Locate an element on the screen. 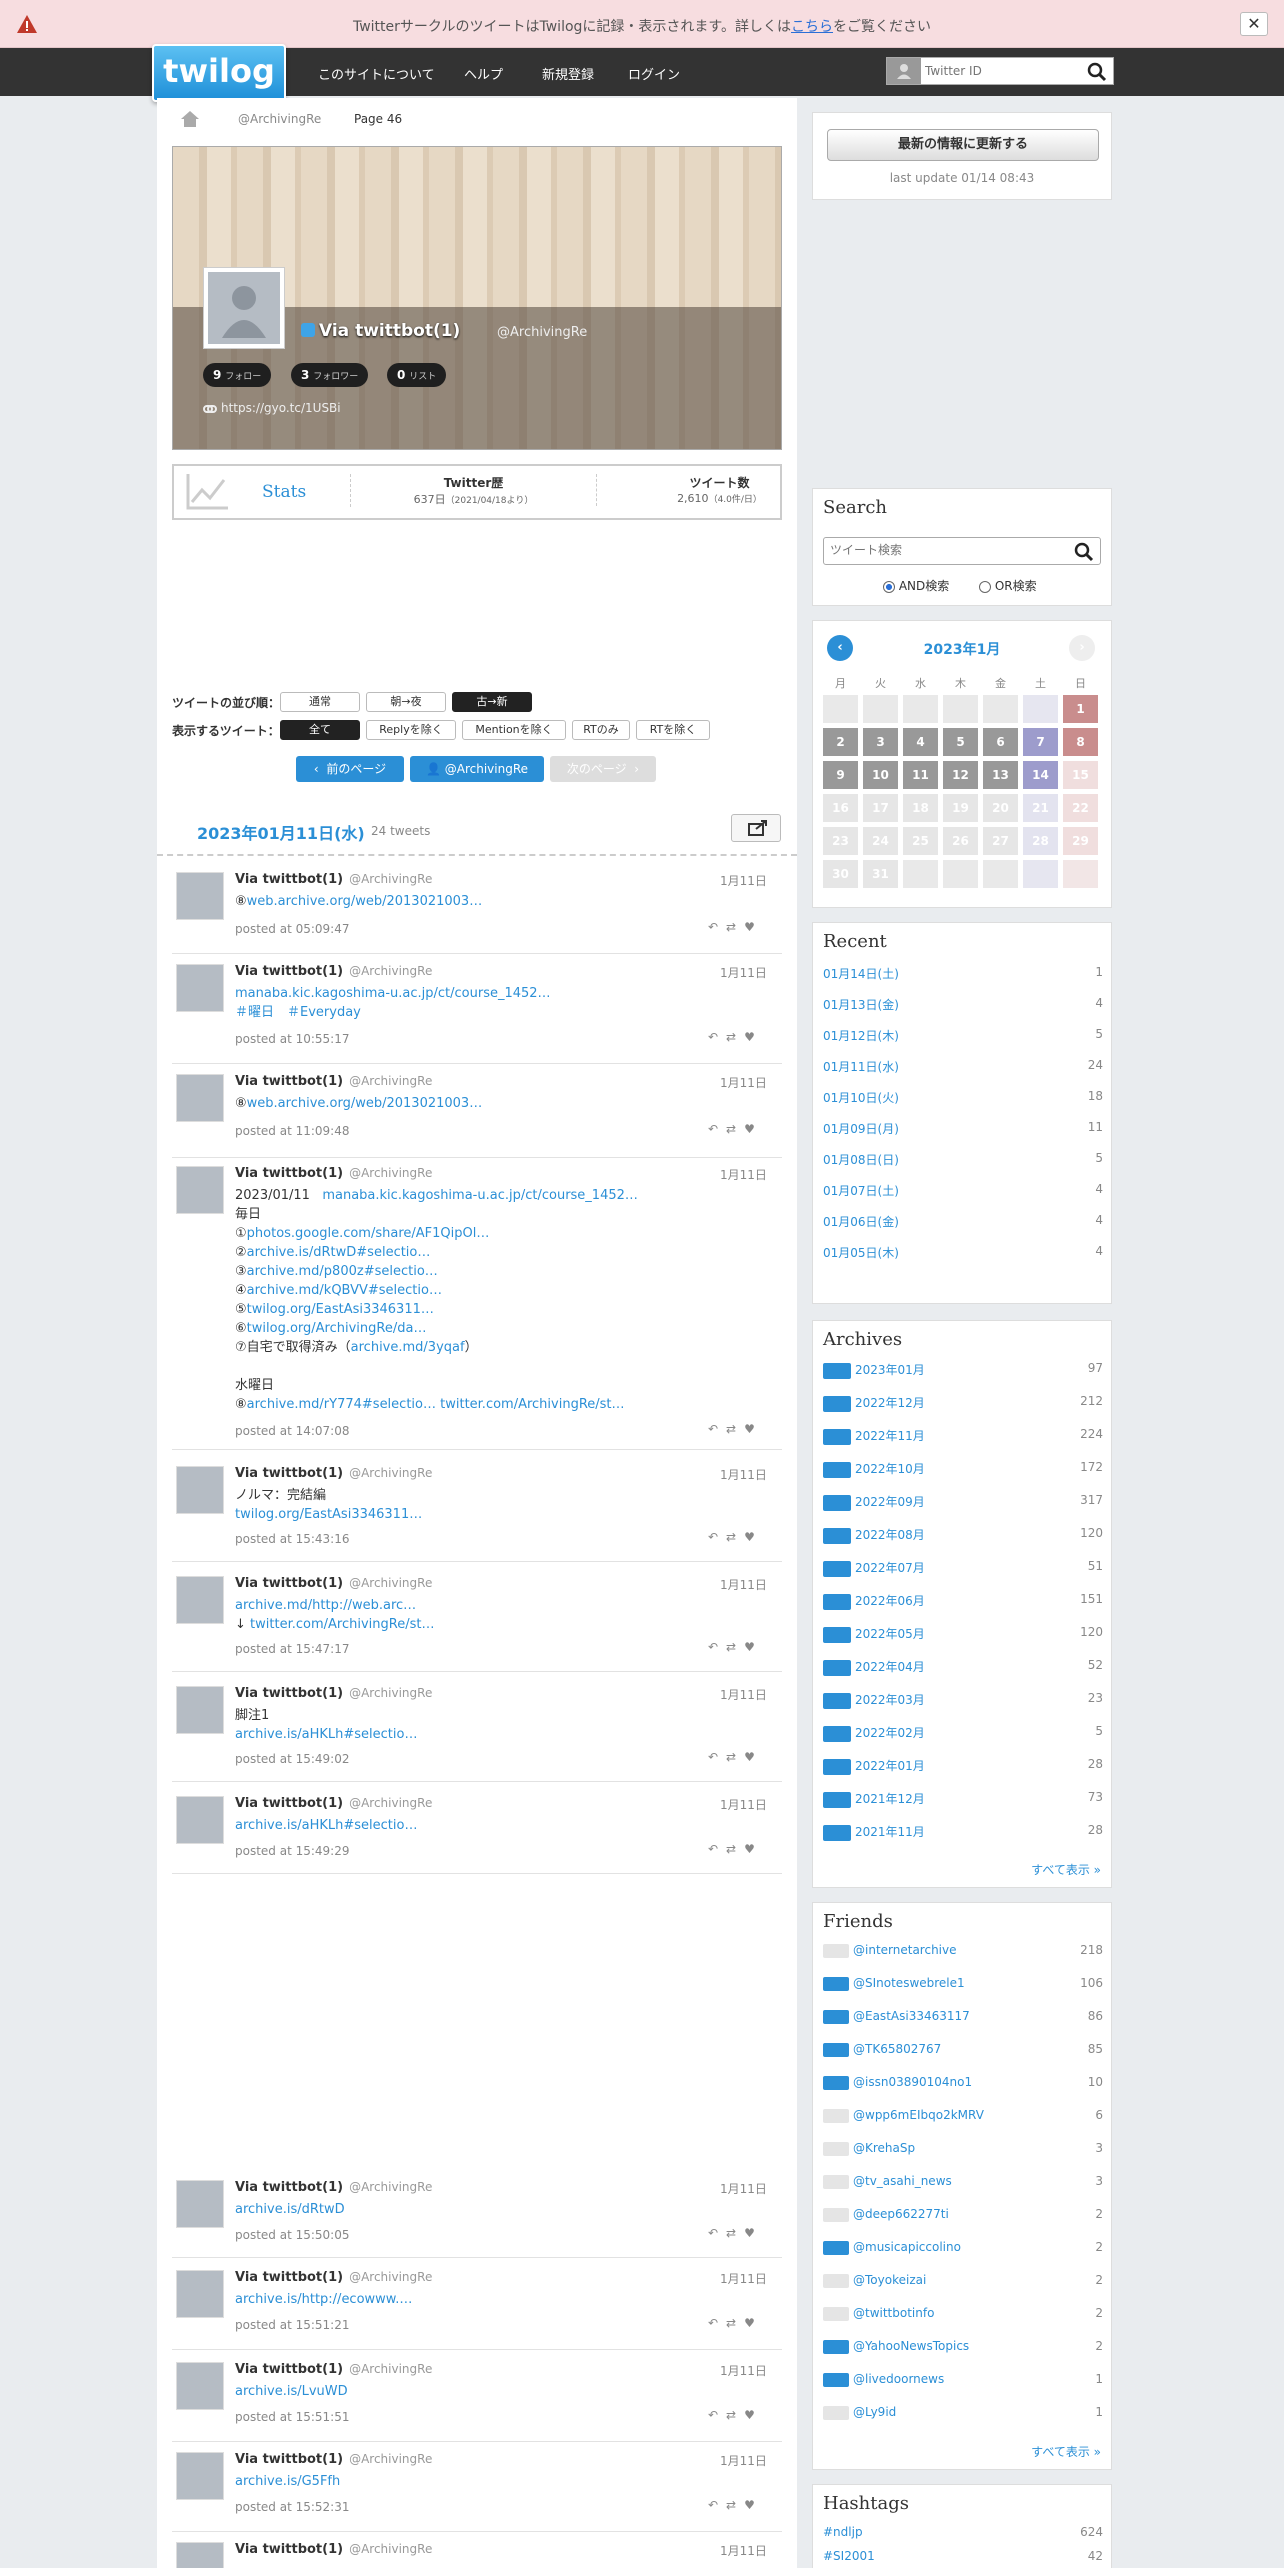  friend-label: @internetarchive is located at coordinates (905, 1950).